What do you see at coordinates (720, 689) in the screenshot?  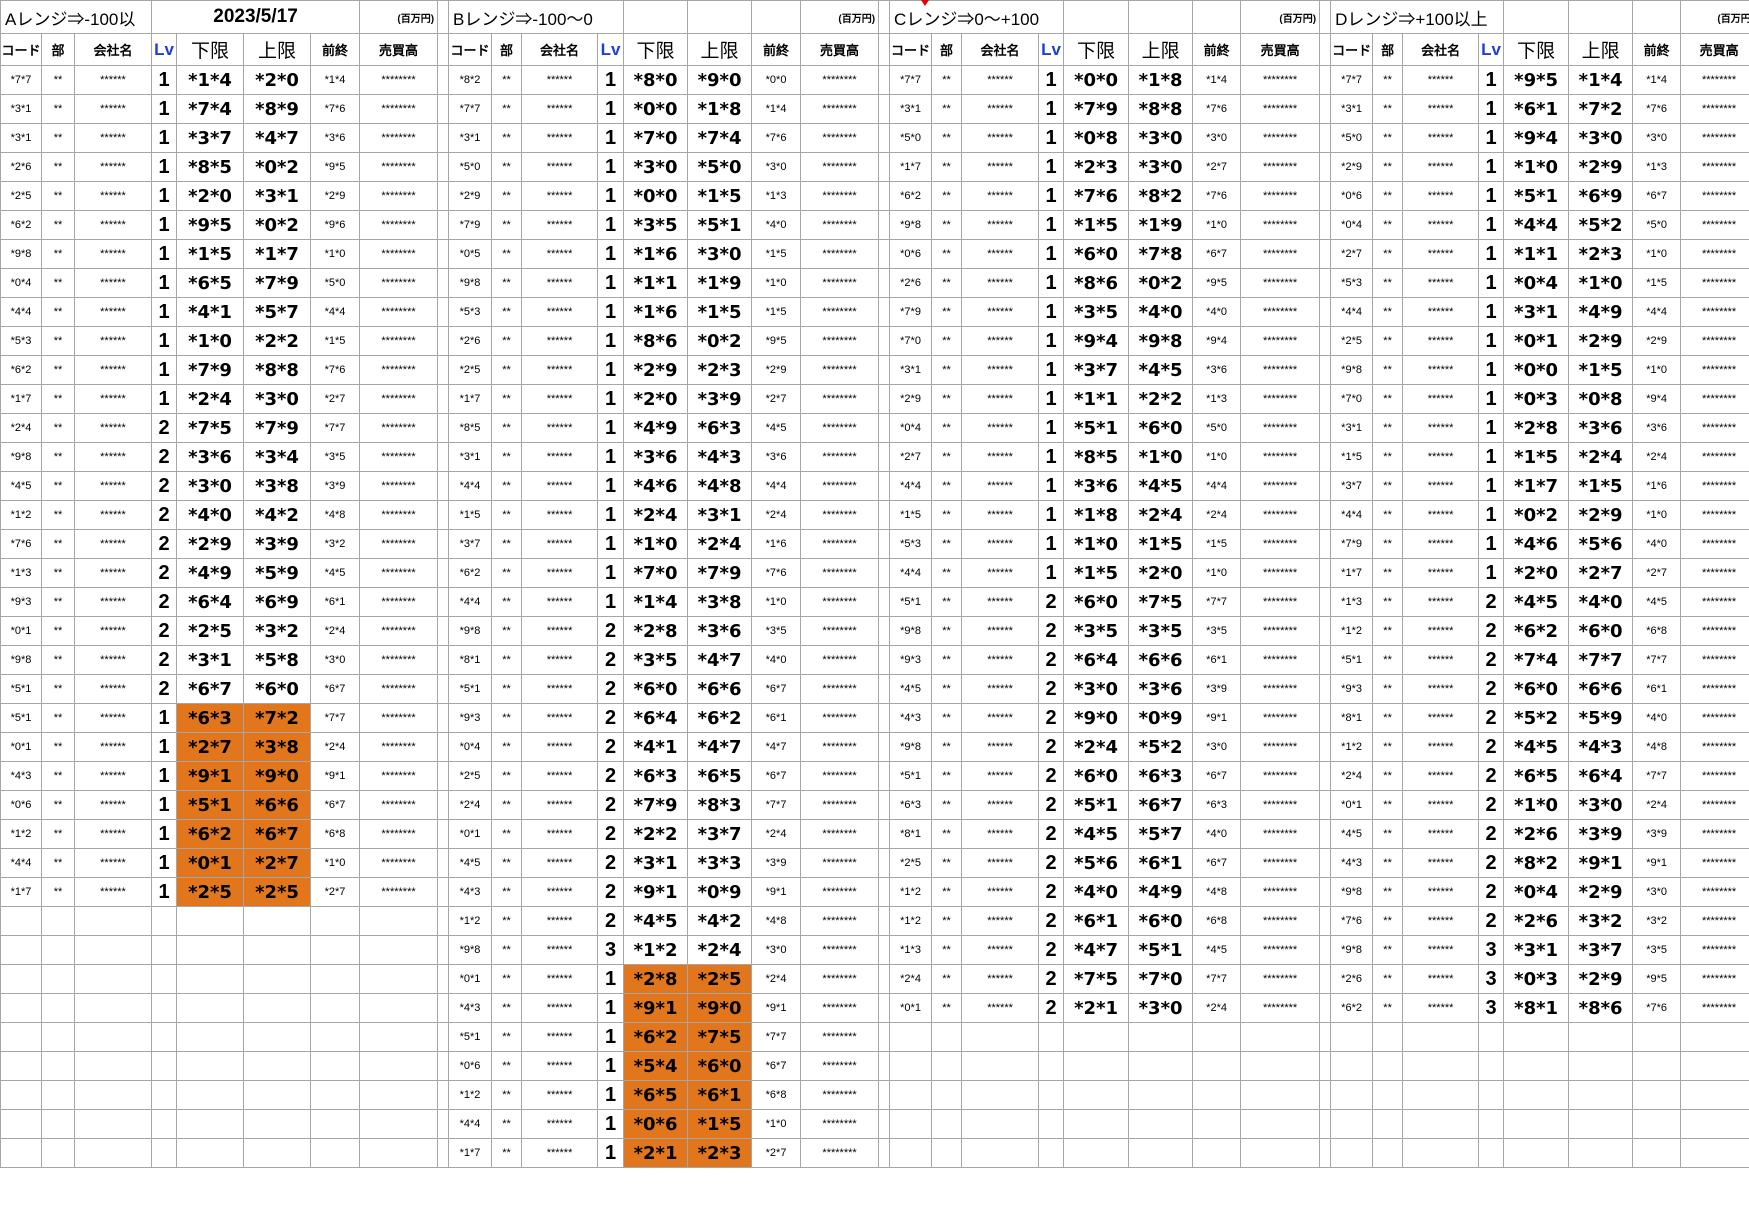 I see `cell-high: *6*6` at bounding box center [720, 689].